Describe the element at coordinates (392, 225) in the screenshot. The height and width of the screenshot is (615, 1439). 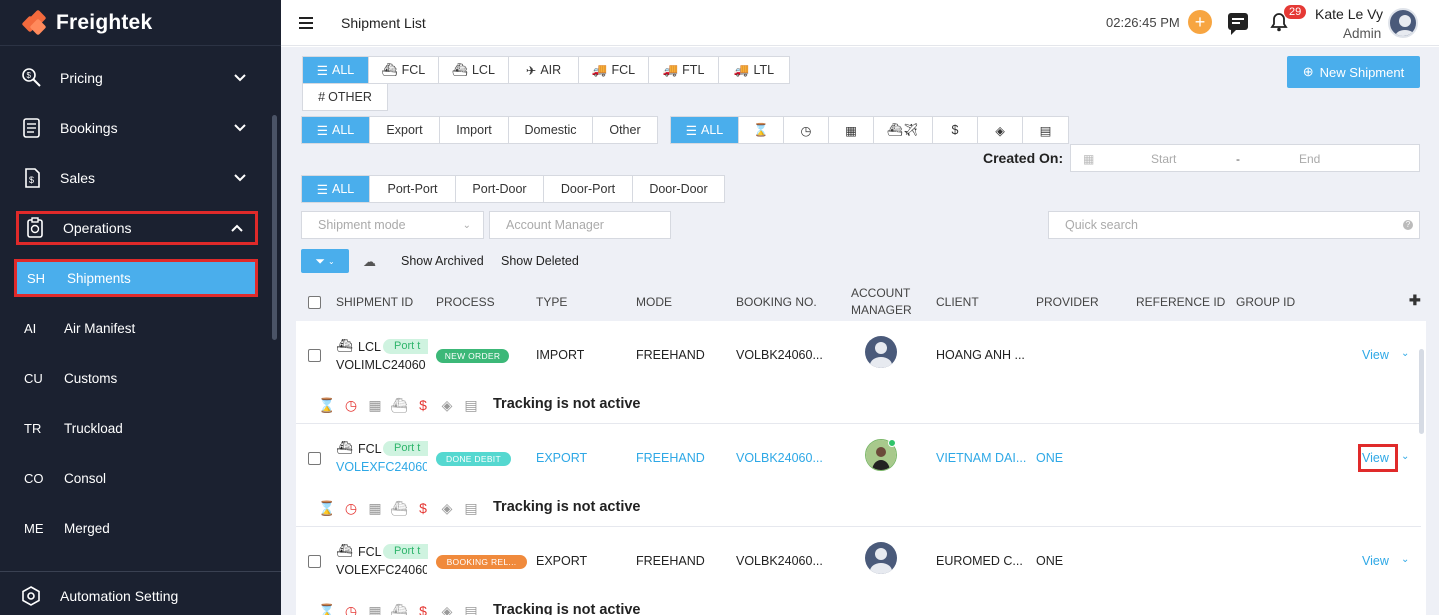
I see `shipment-mode-select: Shipment mode ⌄` at that location.